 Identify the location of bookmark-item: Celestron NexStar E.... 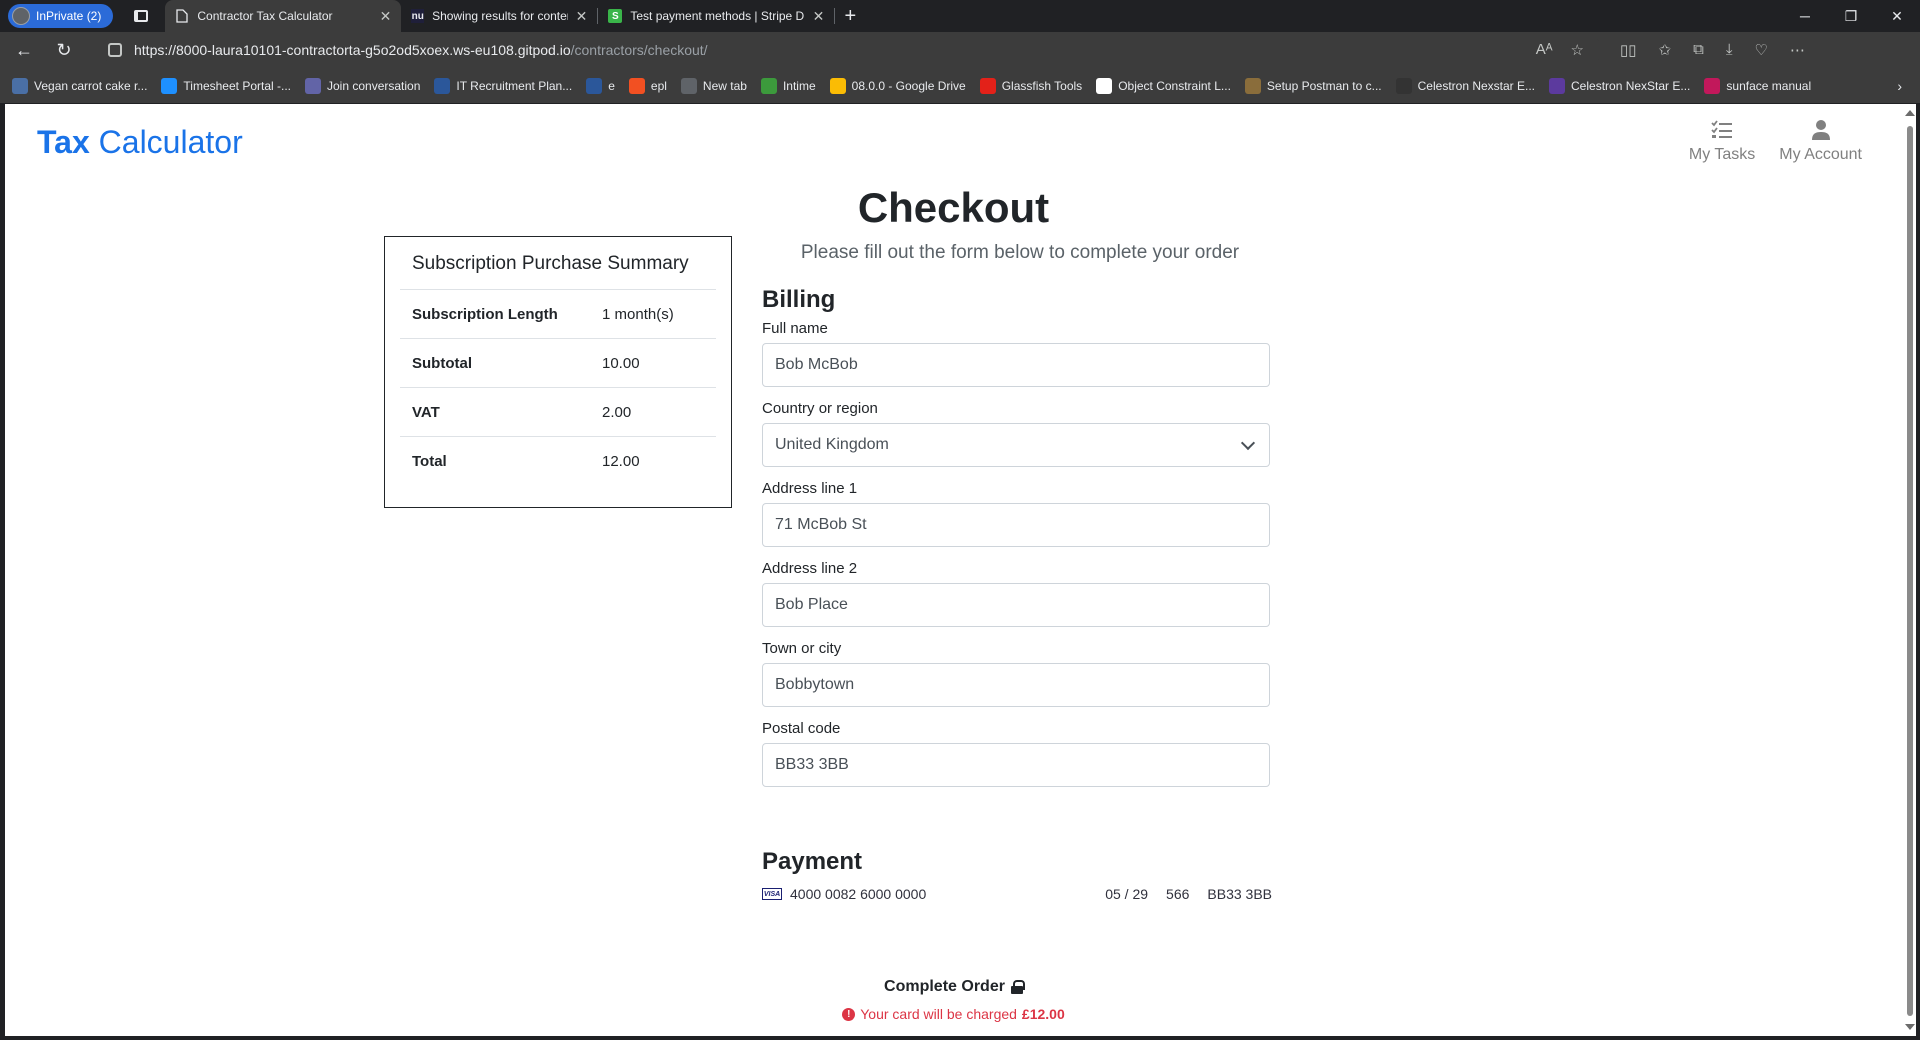
(1620, 85).